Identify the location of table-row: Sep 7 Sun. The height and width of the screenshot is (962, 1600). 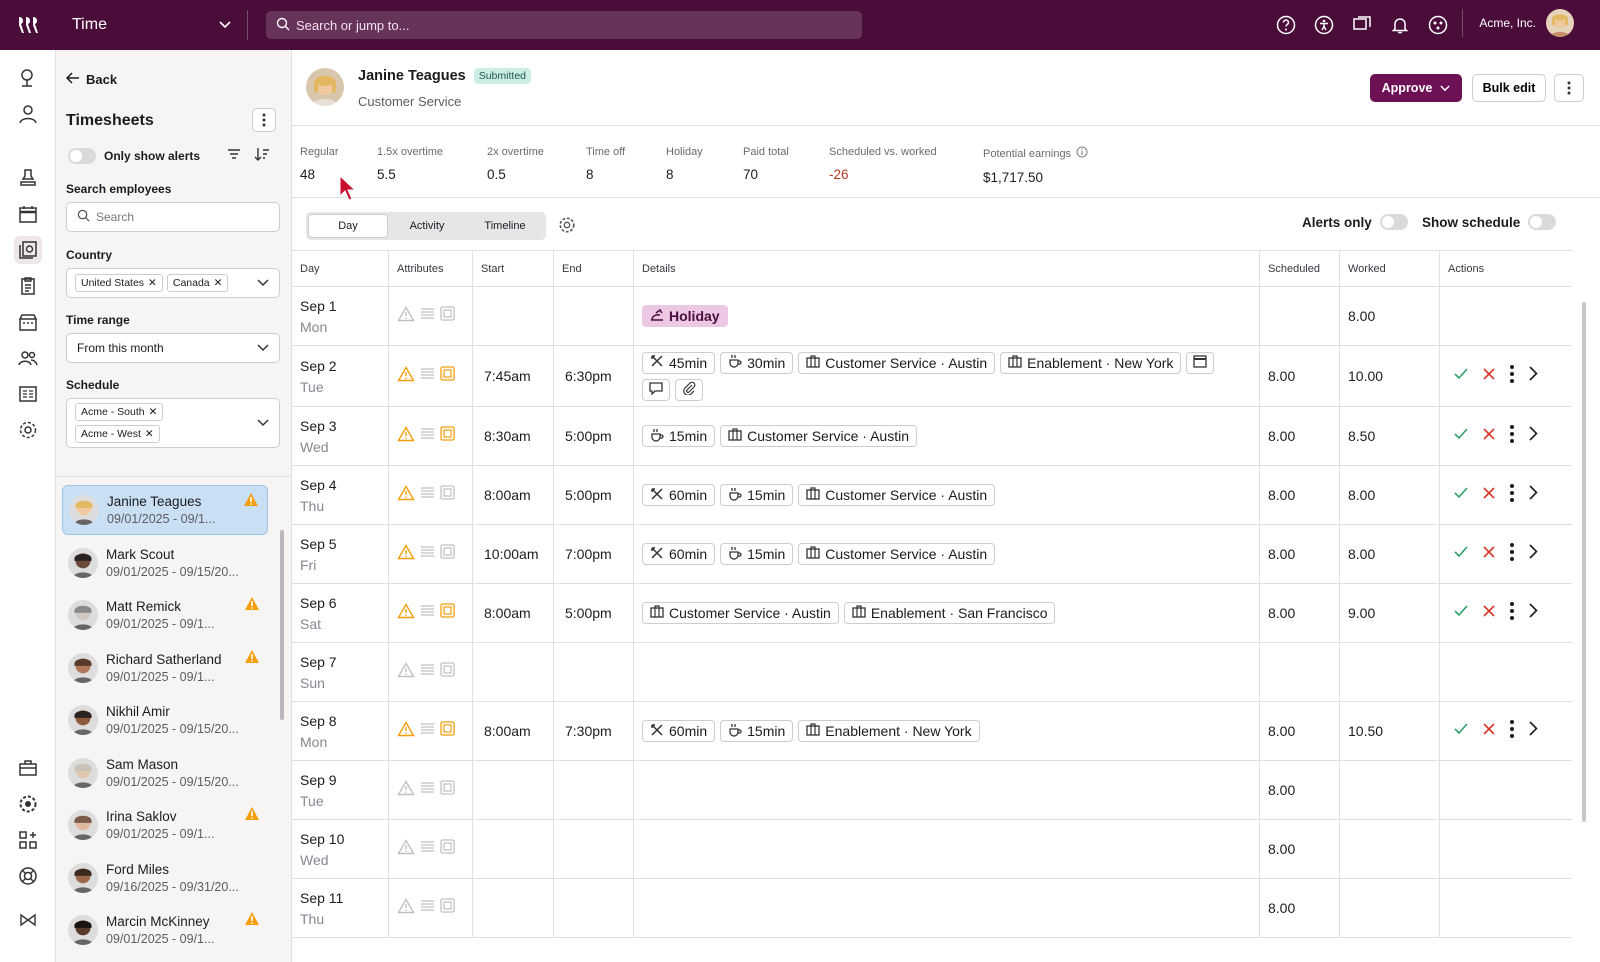
(932, 672).